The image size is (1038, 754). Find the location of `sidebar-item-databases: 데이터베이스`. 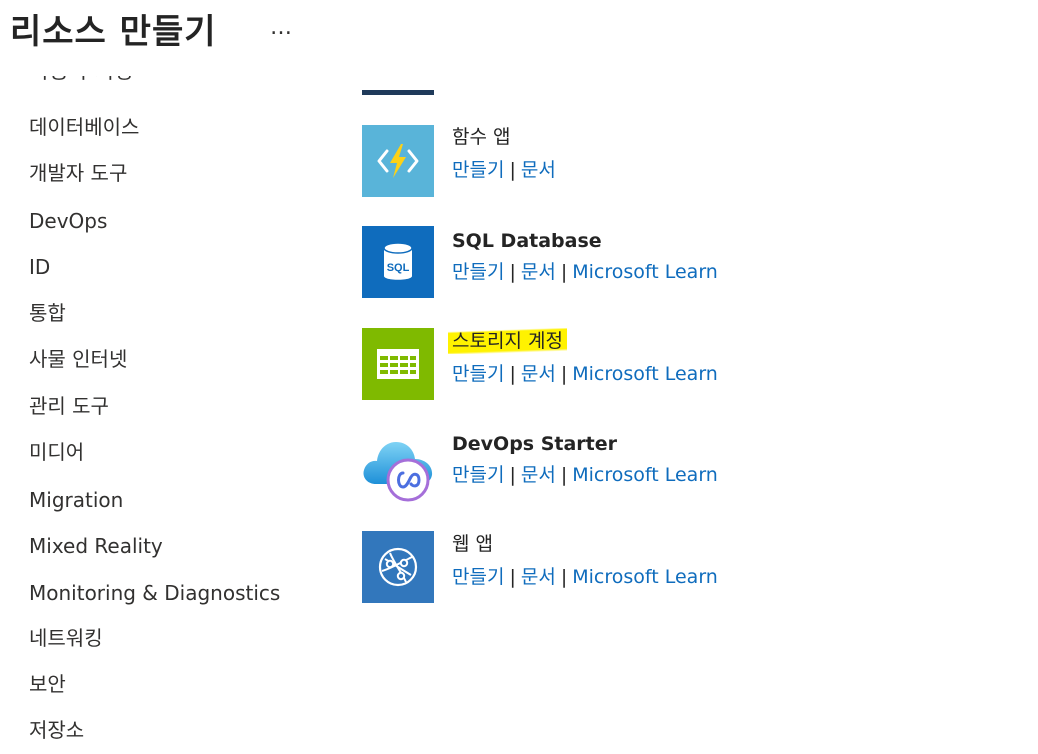

sidebar-item-databases: 데이터베이스 is located at coordinates (84, 127).